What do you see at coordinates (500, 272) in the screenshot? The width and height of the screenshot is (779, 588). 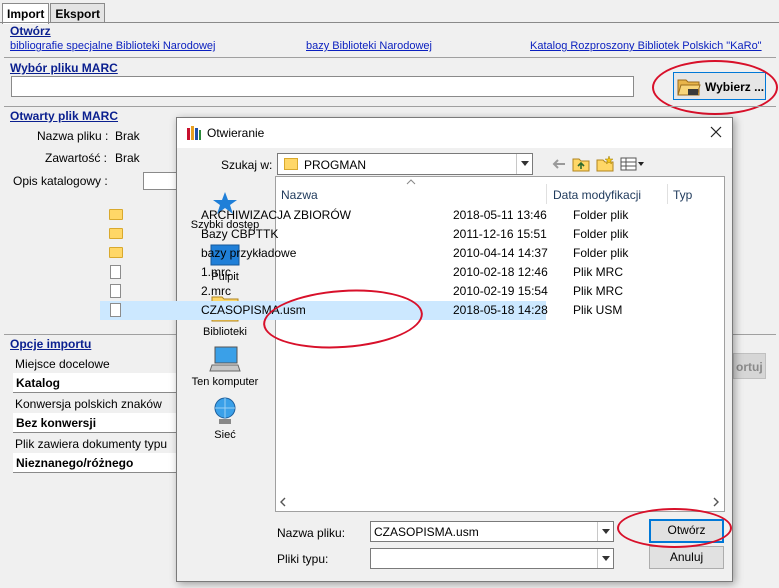 I see `file-date: 2010-02-18 12:46` at bounding box center [500, 272].